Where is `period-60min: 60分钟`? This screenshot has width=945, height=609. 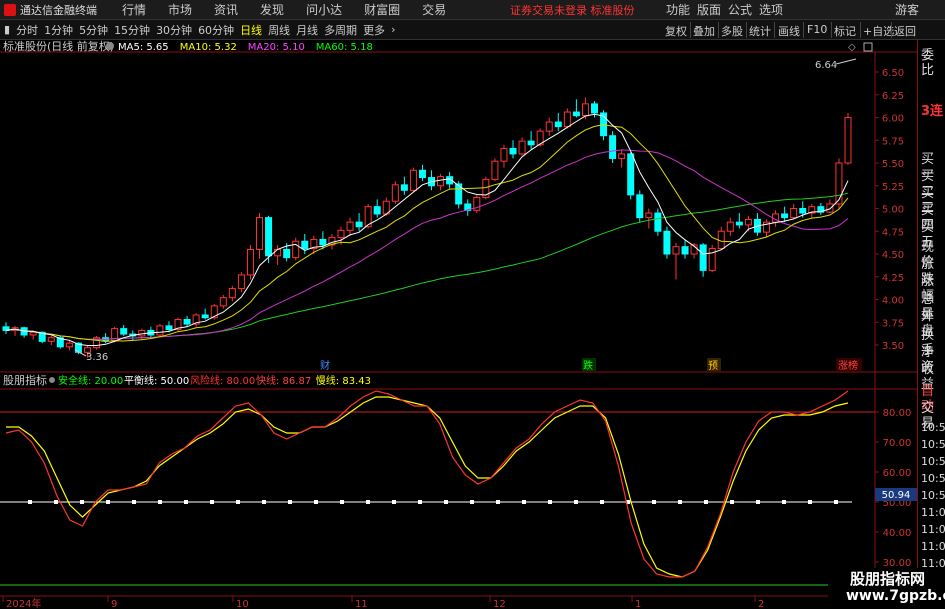
period-60min: 60分钟 is located at coordinates (216, 30).